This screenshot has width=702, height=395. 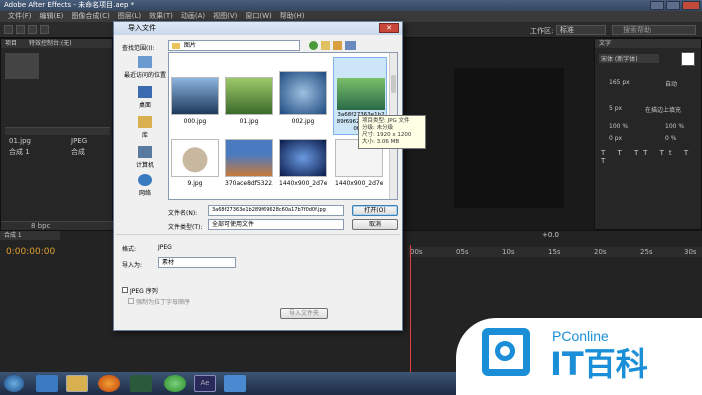 I want to click on project-item-name: 合成 1, so click(x=19, y=152).